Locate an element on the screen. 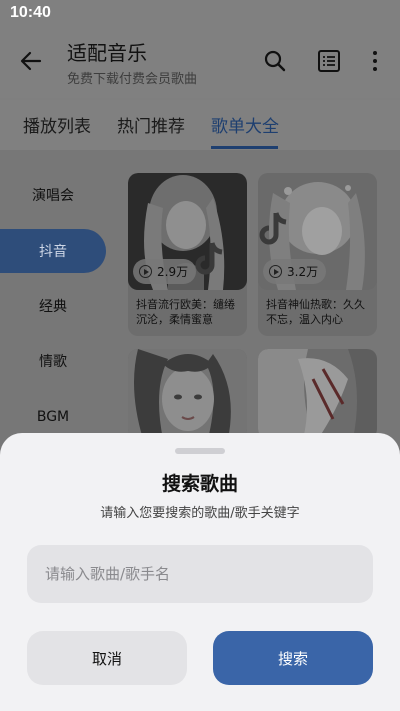 This screenshot has width=400, height=711. play-count-badge: 3.2万 is located at coordinates (295, 271).